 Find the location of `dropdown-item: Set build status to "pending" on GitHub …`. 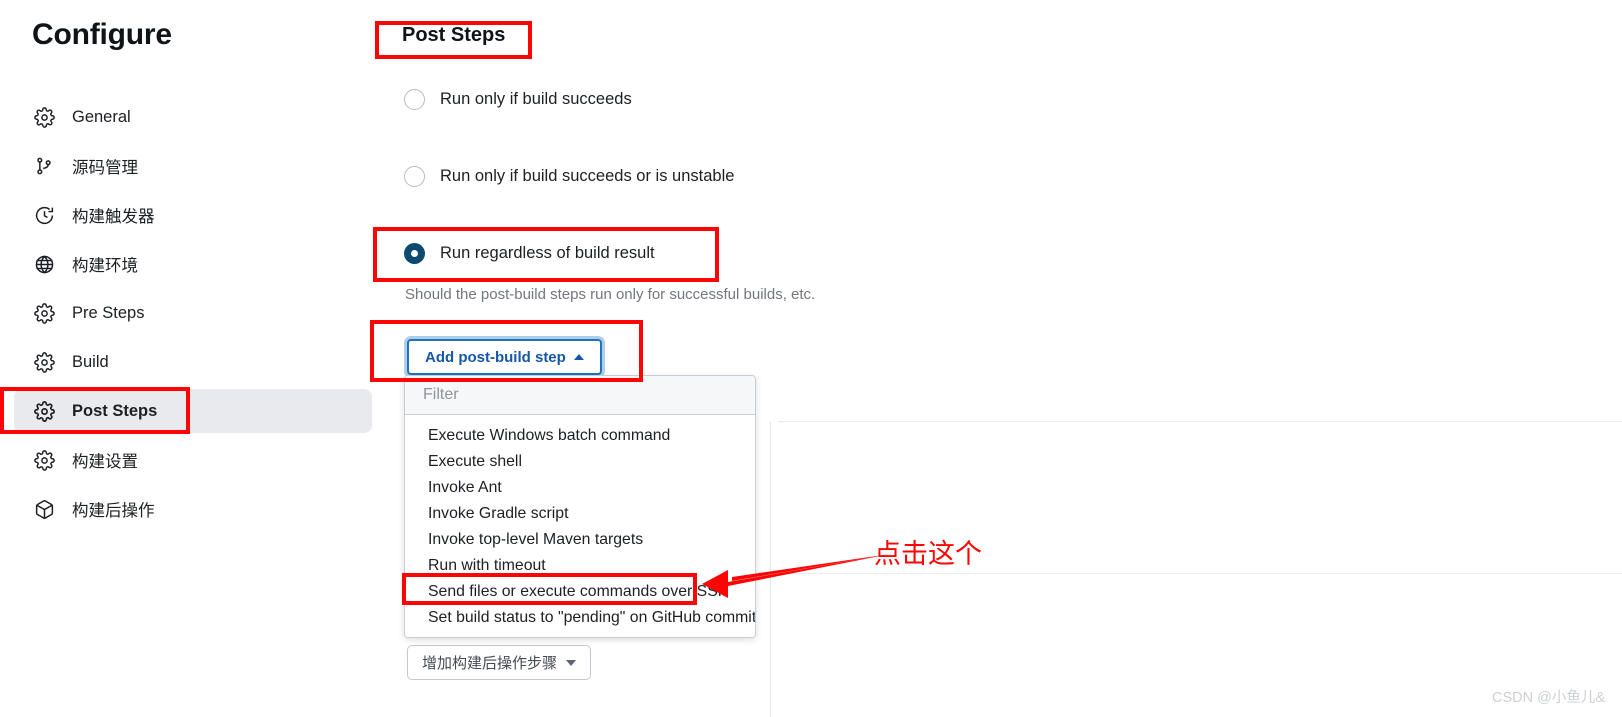

dropdown-item: Set build status to "pending" on GitHub … is located at coordinates (580, 618).